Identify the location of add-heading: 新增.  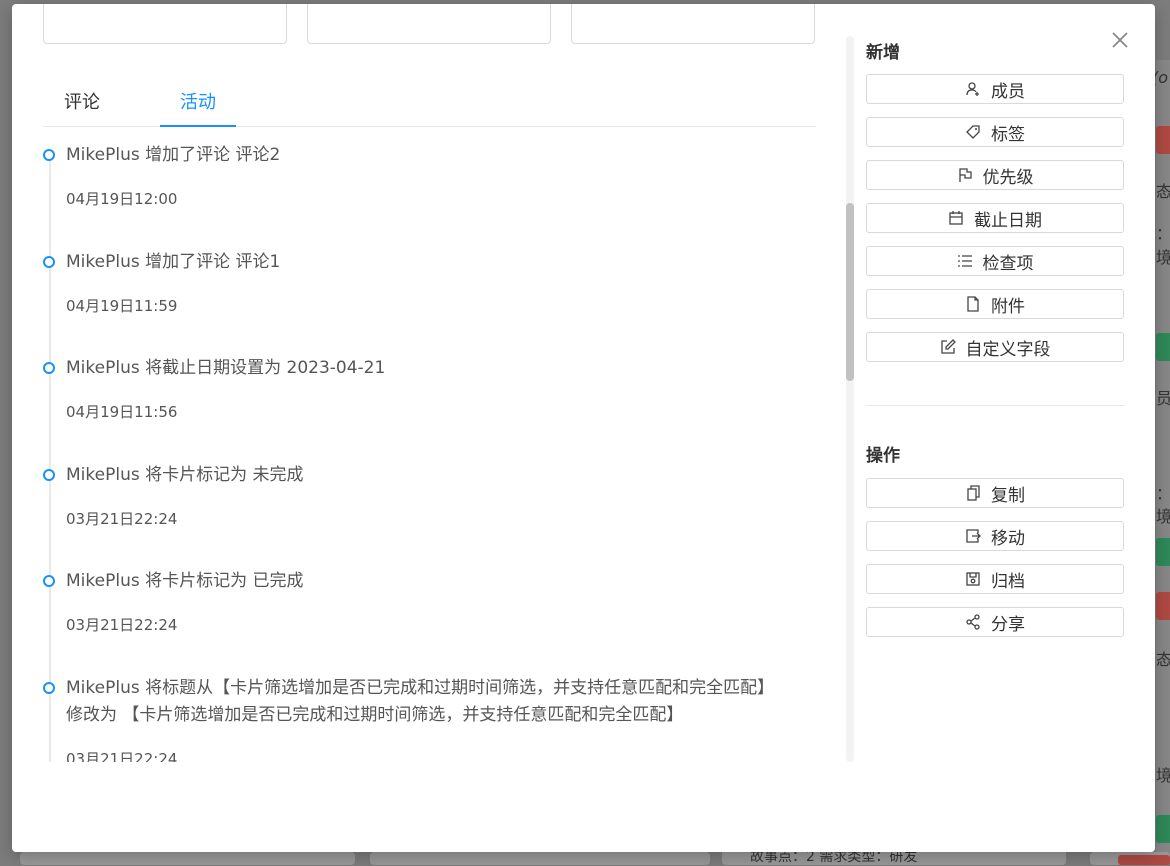
(883, 53).